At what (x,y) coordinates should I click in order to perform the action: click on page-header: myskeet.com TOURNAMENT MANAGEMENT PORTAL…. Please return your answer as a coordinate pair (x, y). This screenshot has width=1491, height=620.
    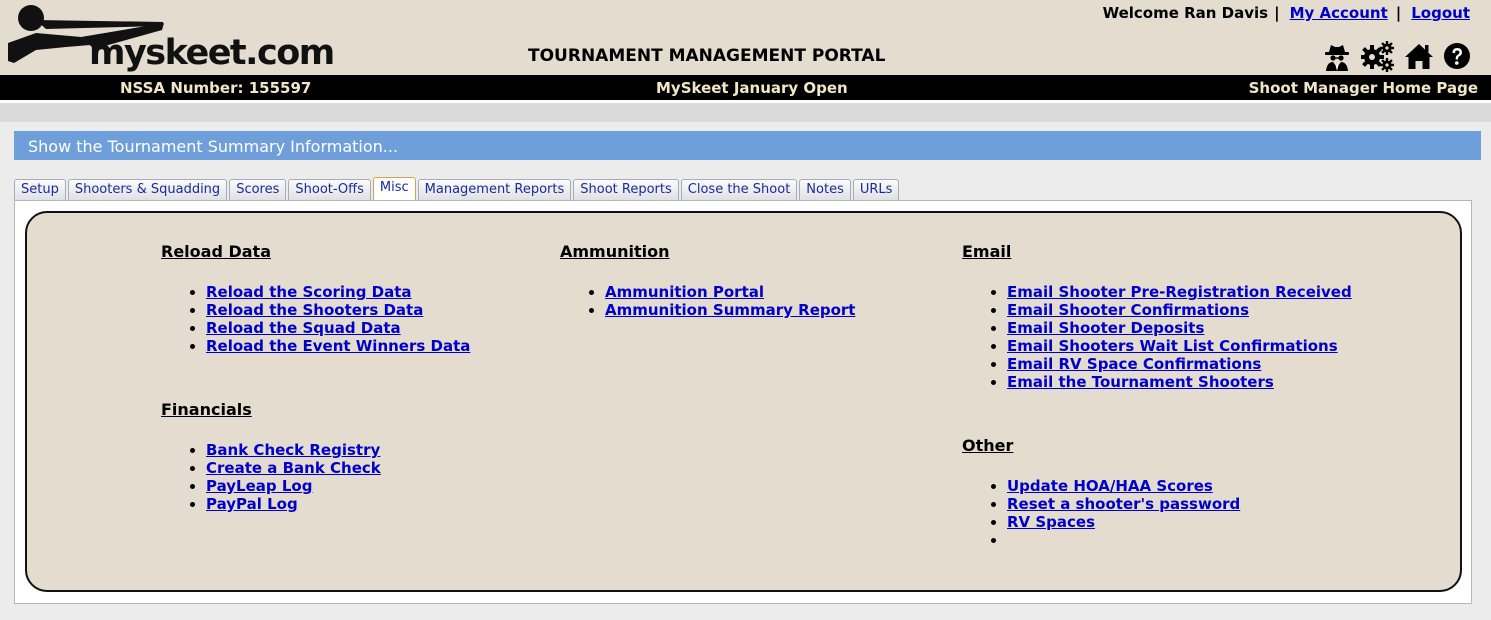
    Looking at the image, I should click on (745, 37).